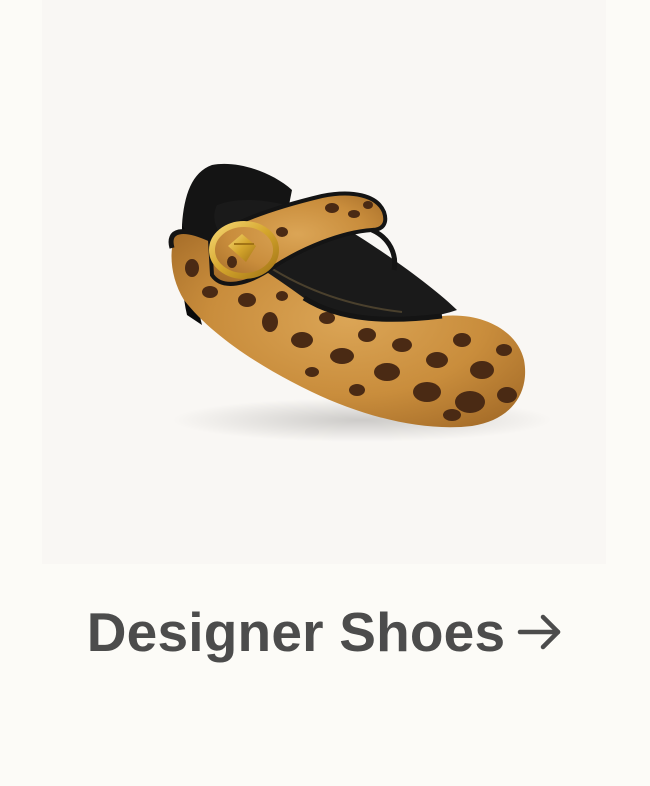 Image resolution: width=650 pixels, height=786 pixels. What do you see at coordinates (540, 632) in the screenshot?
I see `arrow-right-icon` at bounding box center [540, 632].